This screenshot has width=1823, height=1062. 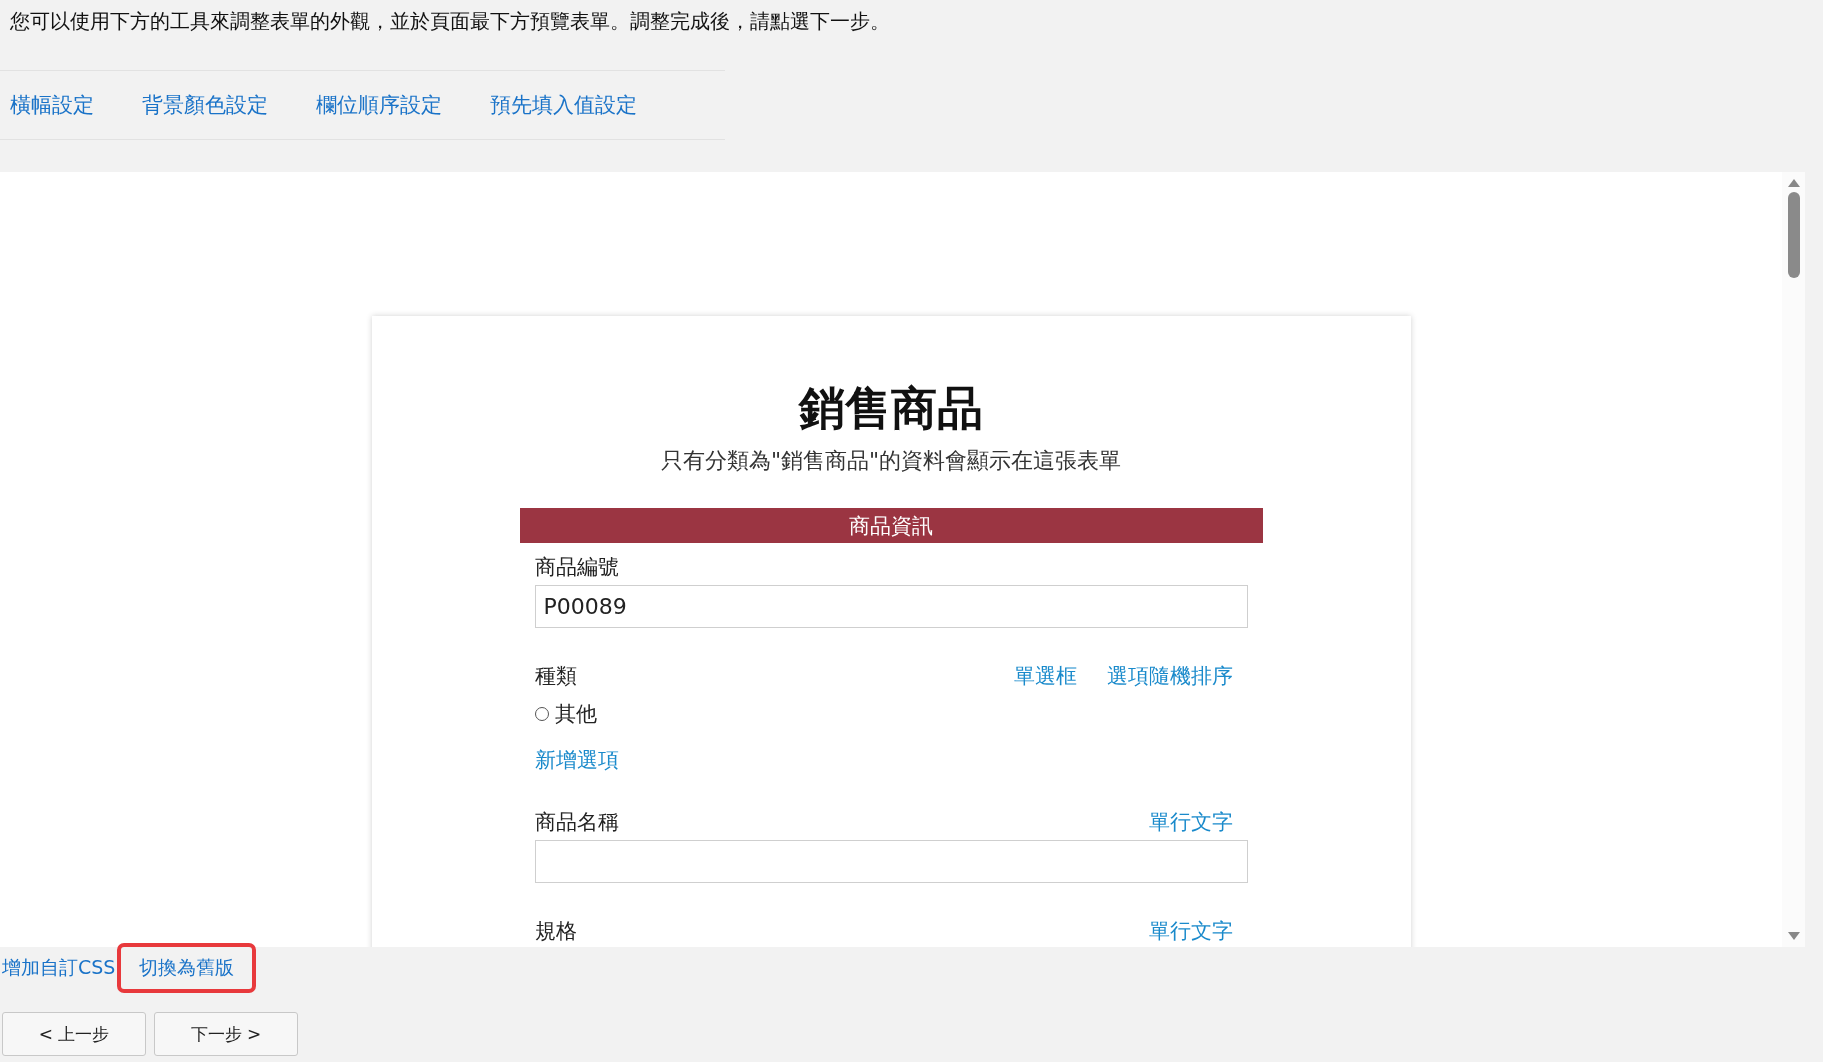 What do you see at coordinates (205, 105) in the screenshot?
I see `settings-tab: 背景顏色設定` at bounding box center [205, 105].